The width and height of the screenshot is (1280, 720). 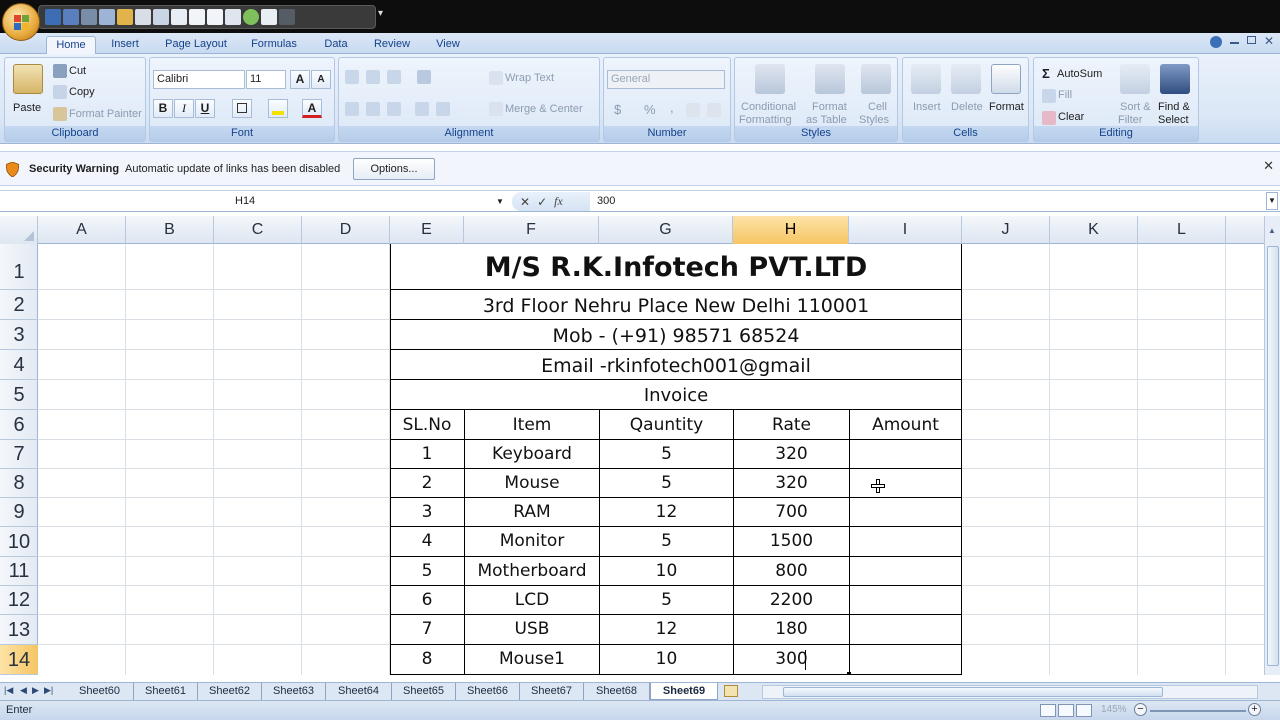 I want to click on sheet-tab-69: Sheet69, so click(x=684, y=691).